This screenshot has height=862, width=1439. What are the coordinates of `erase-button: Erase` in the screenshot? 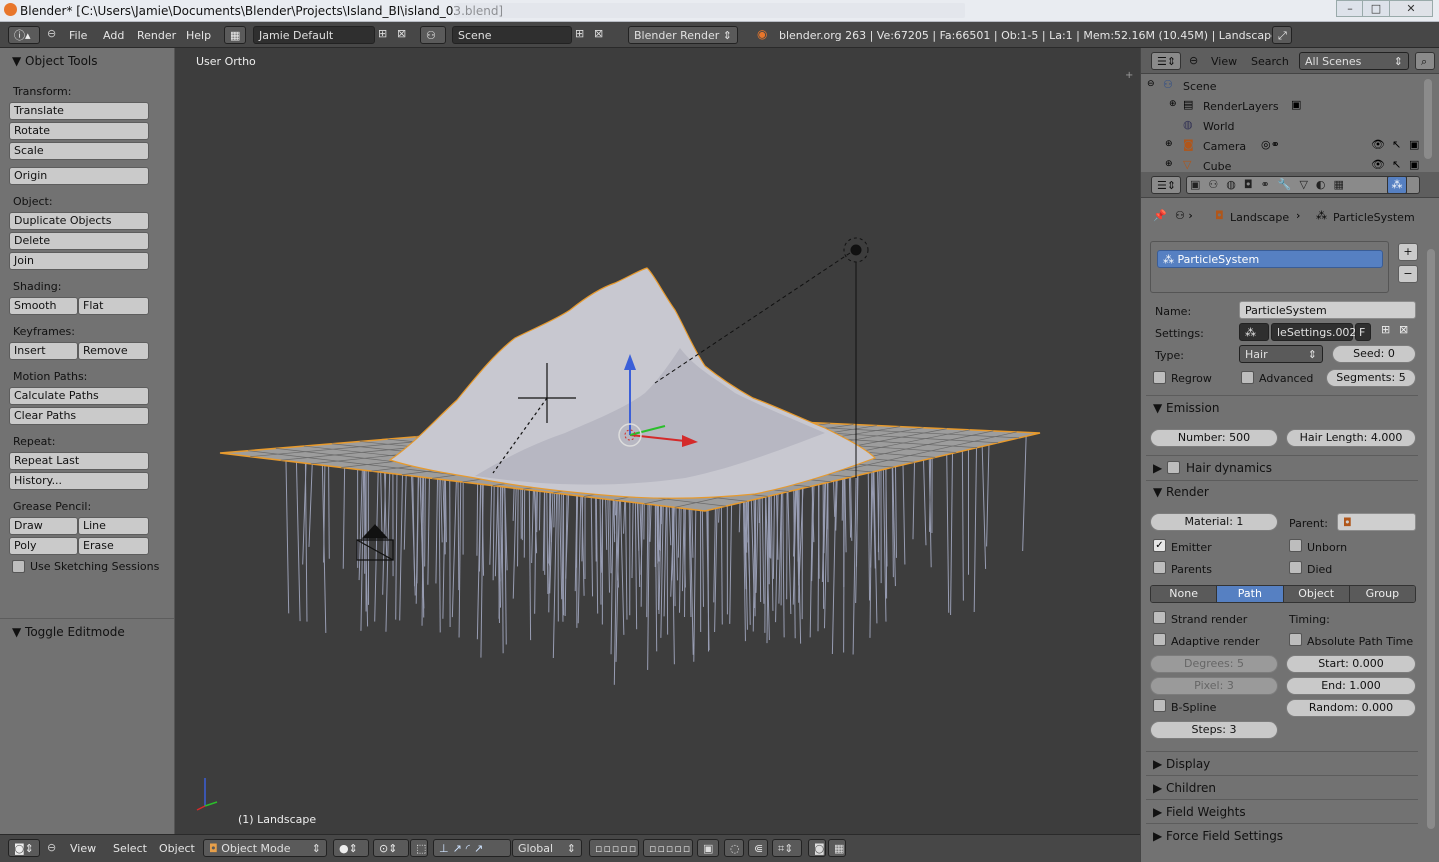 It's located at (113, 546).